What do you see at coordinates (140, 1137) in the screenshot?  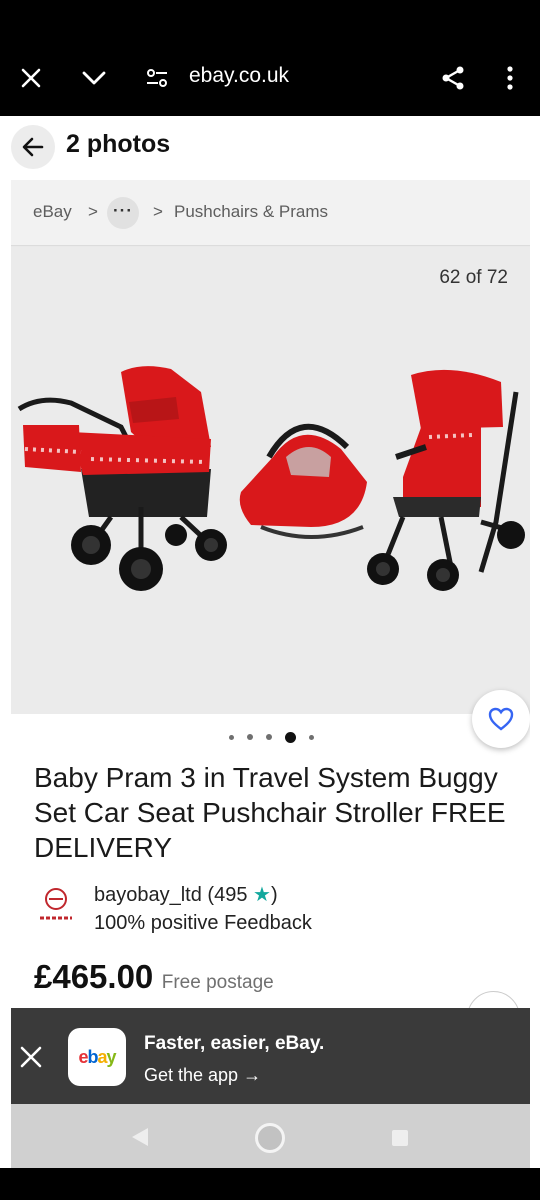 I see `nav-back-icon` at bounding box center [140, 1137].